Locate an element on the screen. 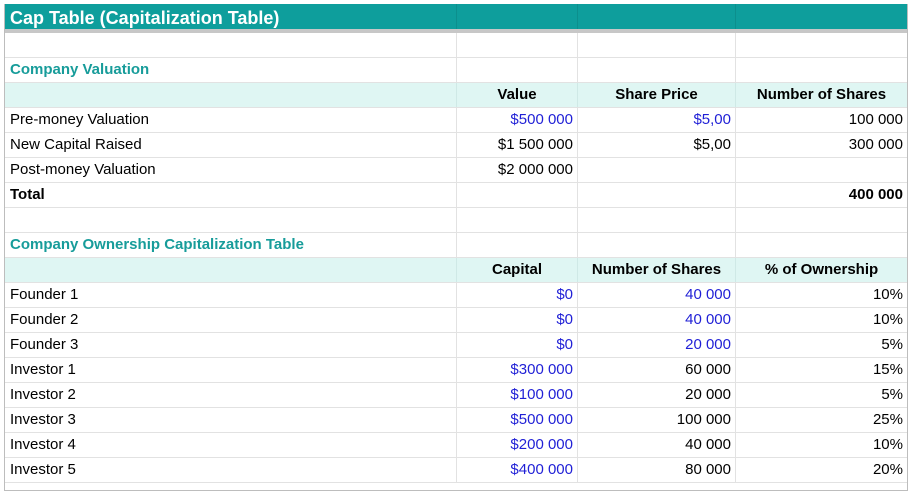  title-row: Cap Table (Capitalization Table) is located at coordinates (456, 18).